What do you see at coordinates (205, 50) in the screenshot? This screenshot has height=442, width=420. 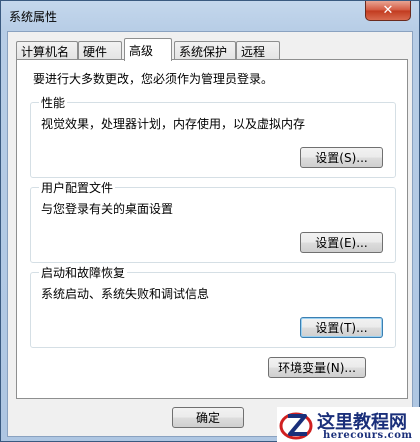 I see `tab-system-protection: 系统保护` at bounding box center [205, 50].